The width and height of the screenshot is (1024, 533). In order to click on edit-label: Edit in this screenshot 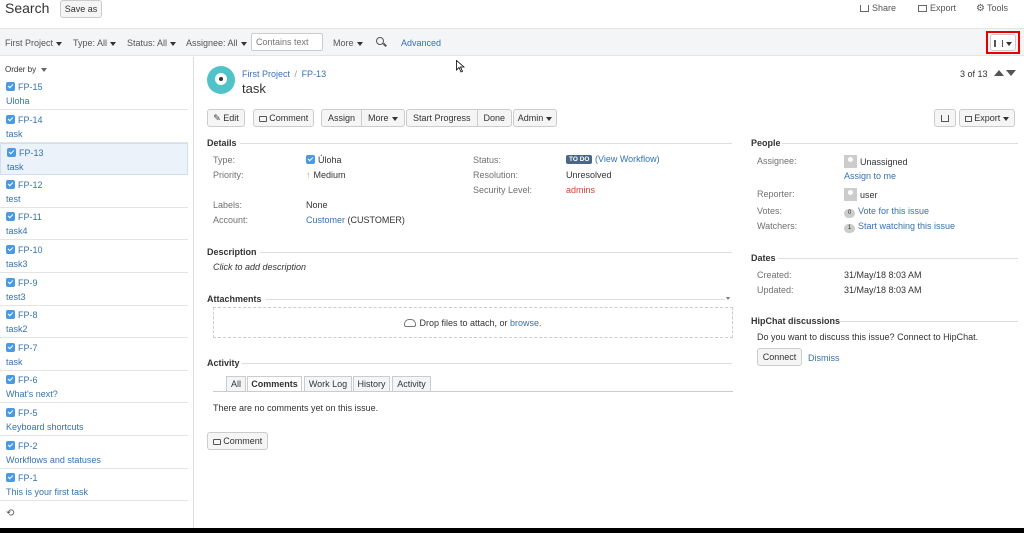, I will do `click(231, 118)`.